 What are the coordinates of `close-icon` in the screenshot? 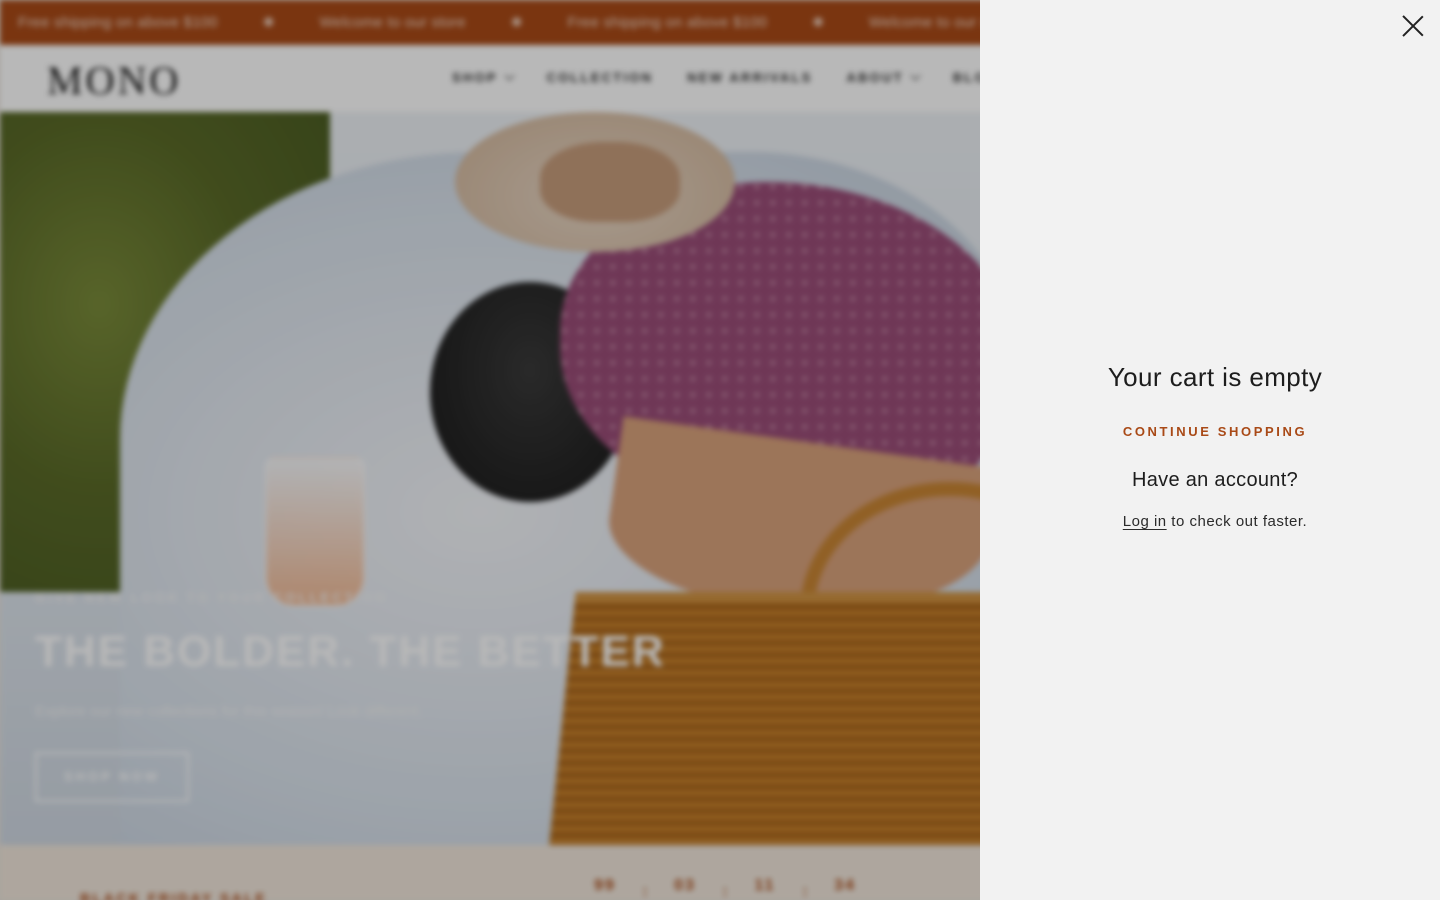 It's located at (1413, 26).